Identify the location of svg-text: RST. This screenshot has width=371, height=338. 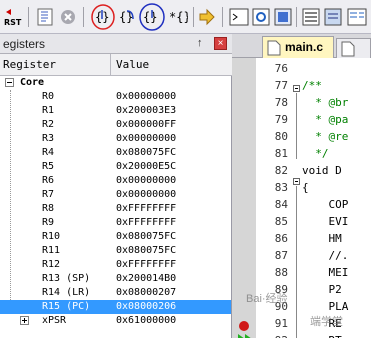
(13, 22).